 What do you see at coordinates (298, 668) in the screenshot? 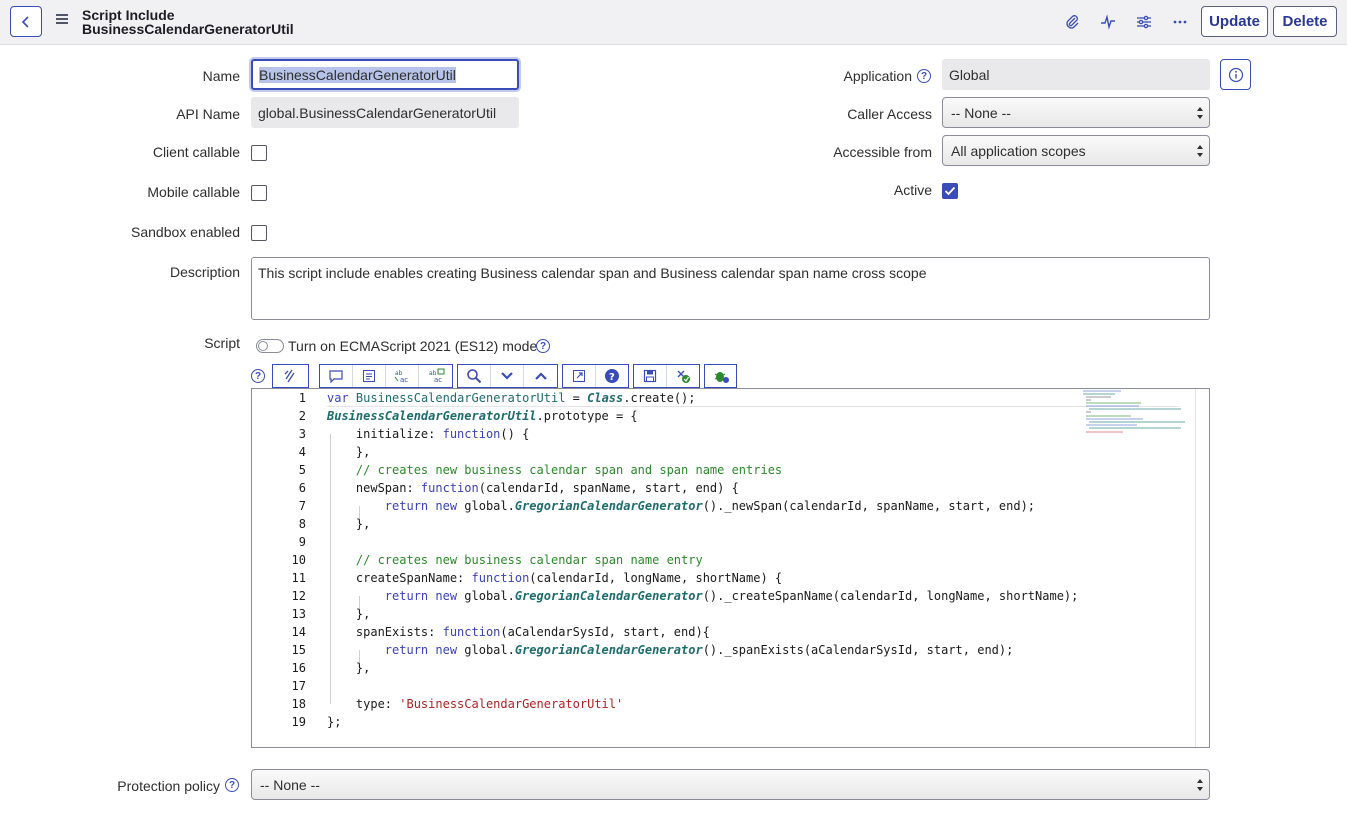
I see `line-number: 16` at bounding box center [298, 668].